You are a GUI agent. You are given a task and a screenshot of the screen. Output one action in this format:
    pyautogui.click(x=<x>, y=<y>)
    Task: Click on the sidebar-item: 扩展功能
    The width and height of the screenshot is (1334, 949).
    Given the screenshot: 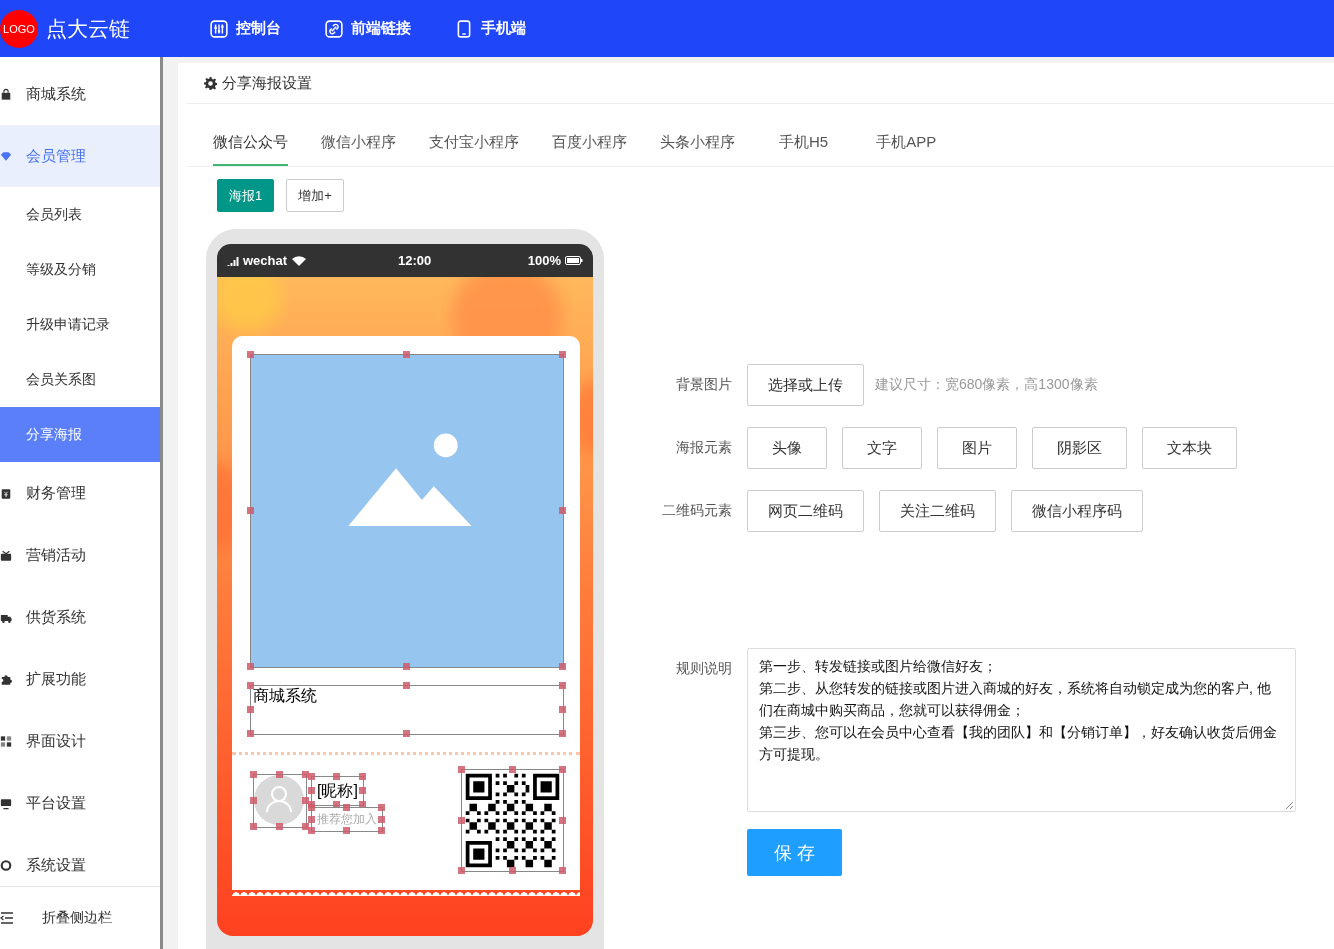 What is the action you would take?
    pyautogui.click(x=80, y=679)
    